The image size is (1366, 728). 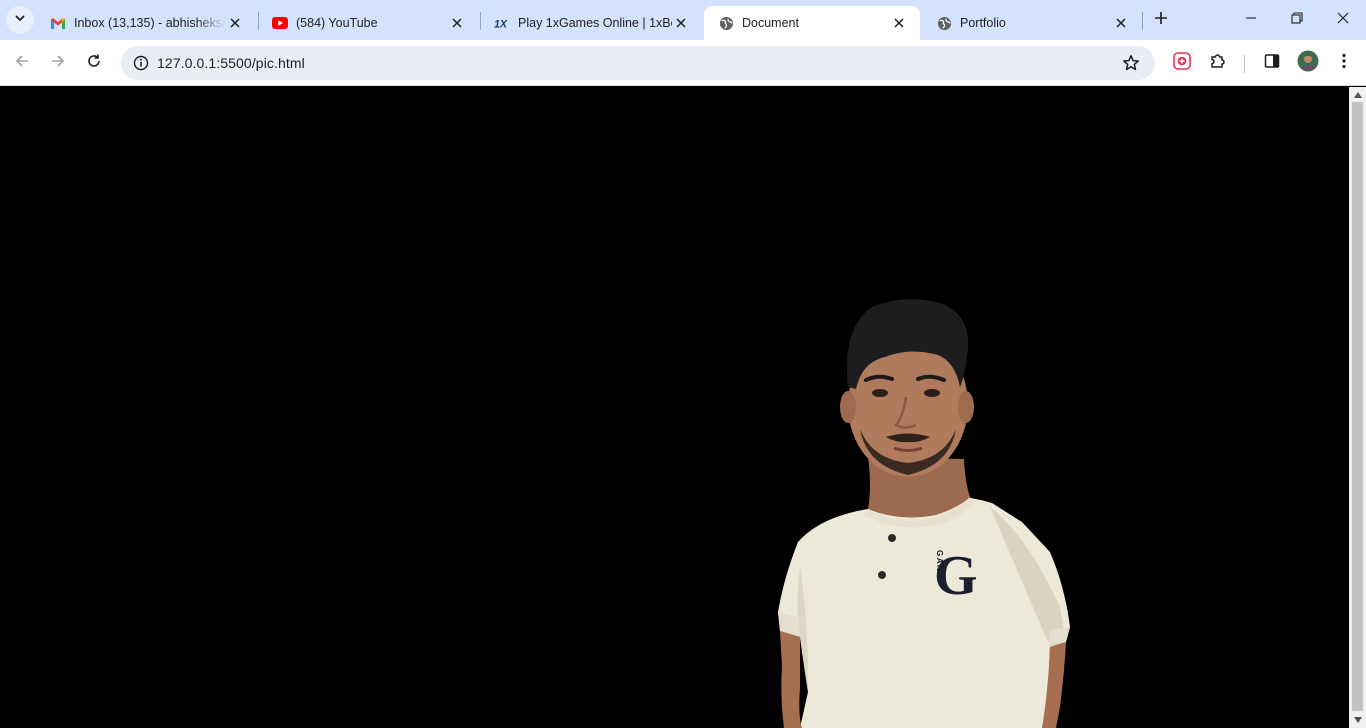 I want to click on forward-button, so click(x=58, y=63).